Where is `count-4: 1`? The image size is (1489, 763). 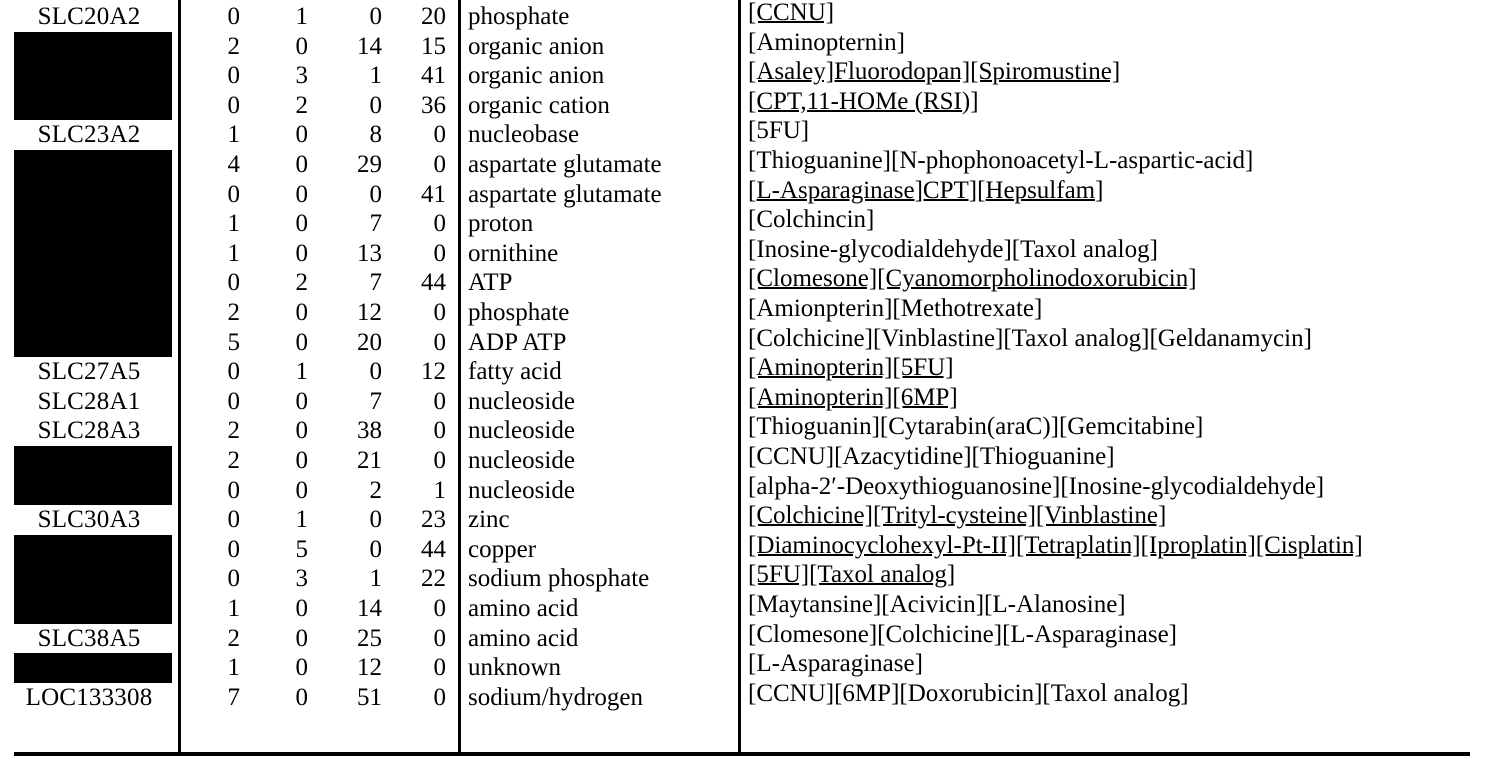 count-4: 1 is located at coordinates (440, 490).